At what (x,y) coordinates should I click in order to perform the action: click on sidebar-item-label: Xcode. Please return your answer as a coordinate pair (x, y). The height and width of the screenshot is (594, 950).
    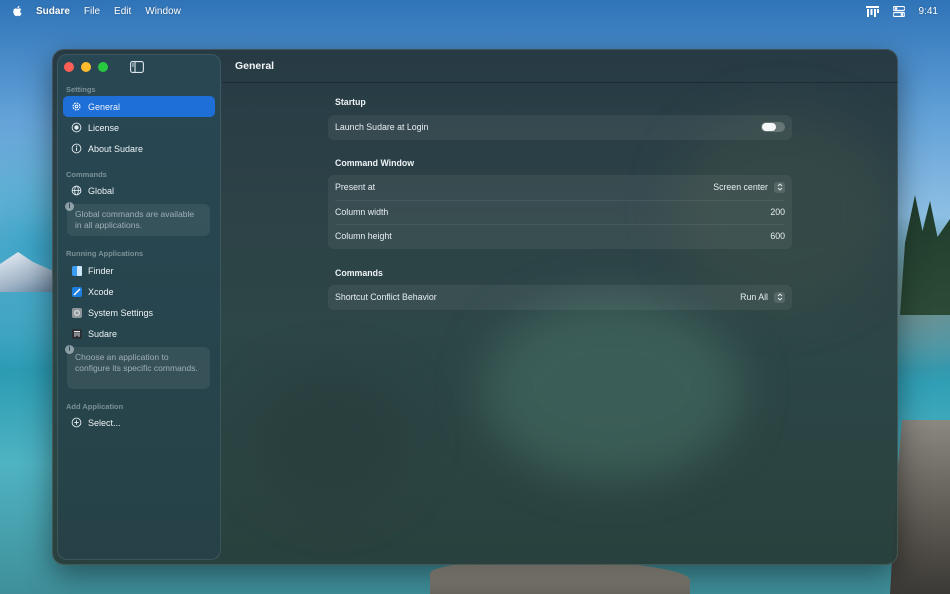
    Looking at the image, I should click on (101, 291).